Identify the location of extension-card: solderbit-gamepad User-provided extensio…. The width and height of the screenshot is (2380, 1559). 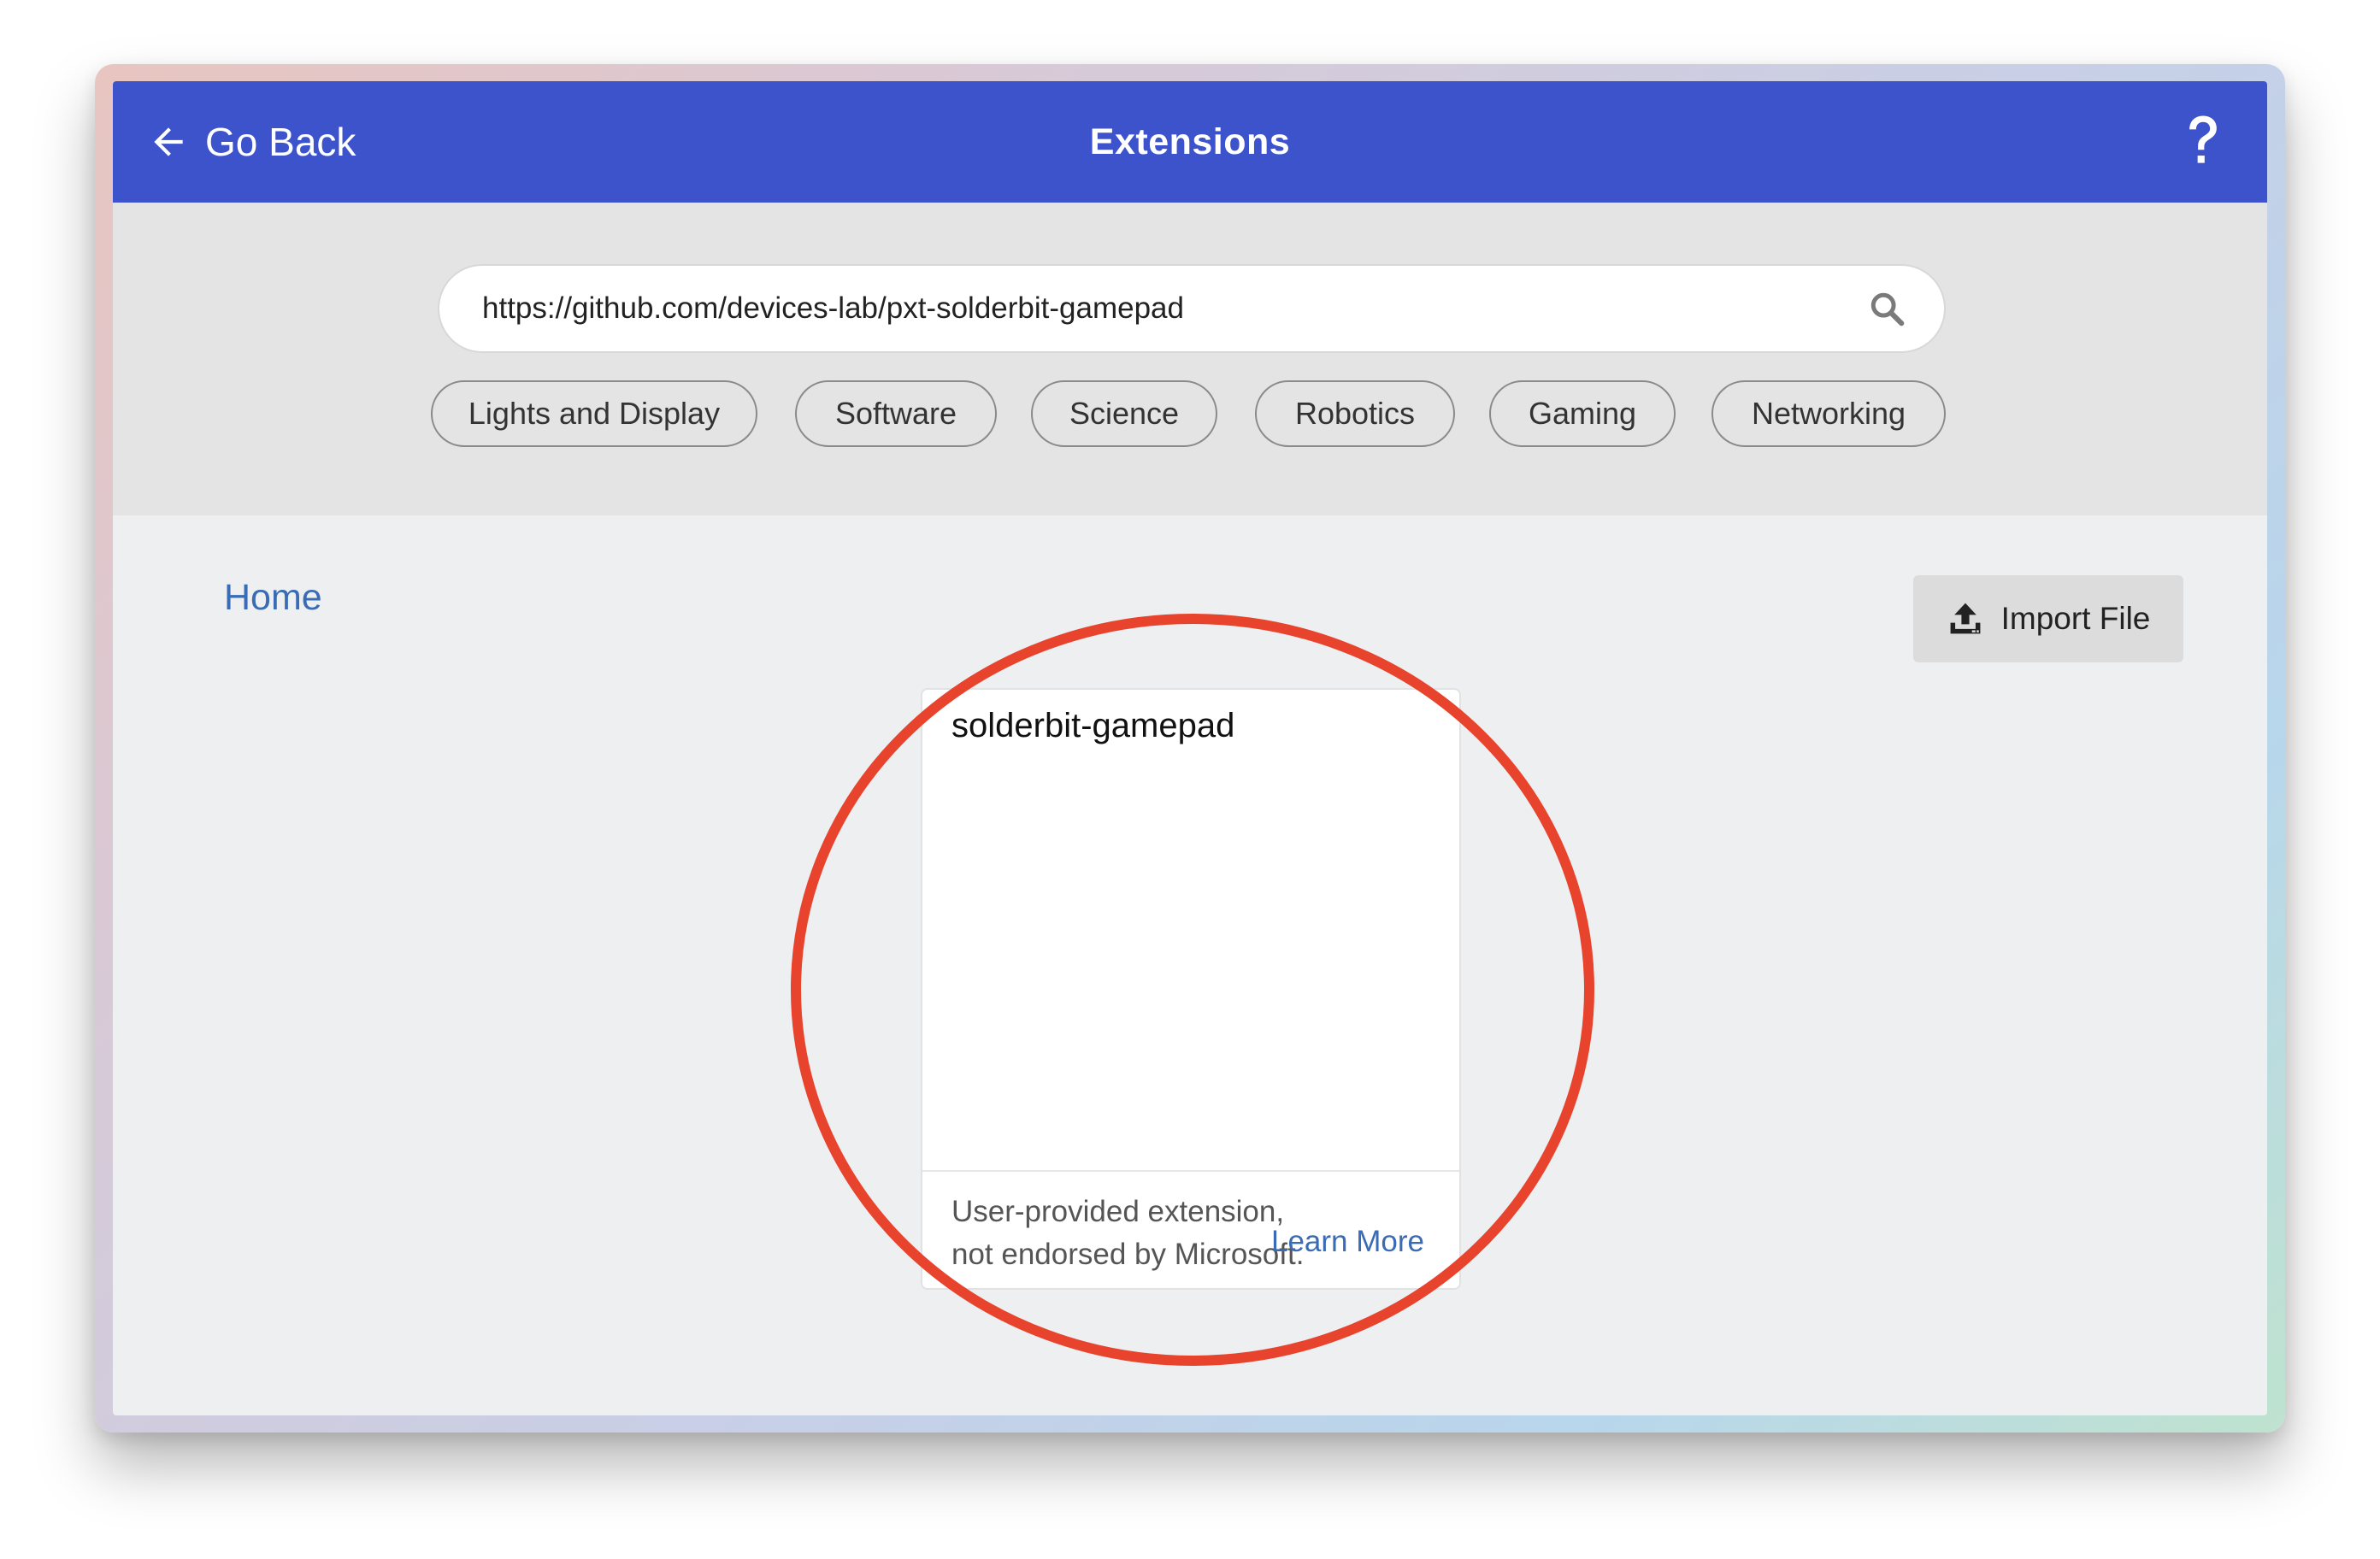
(1191, 989).